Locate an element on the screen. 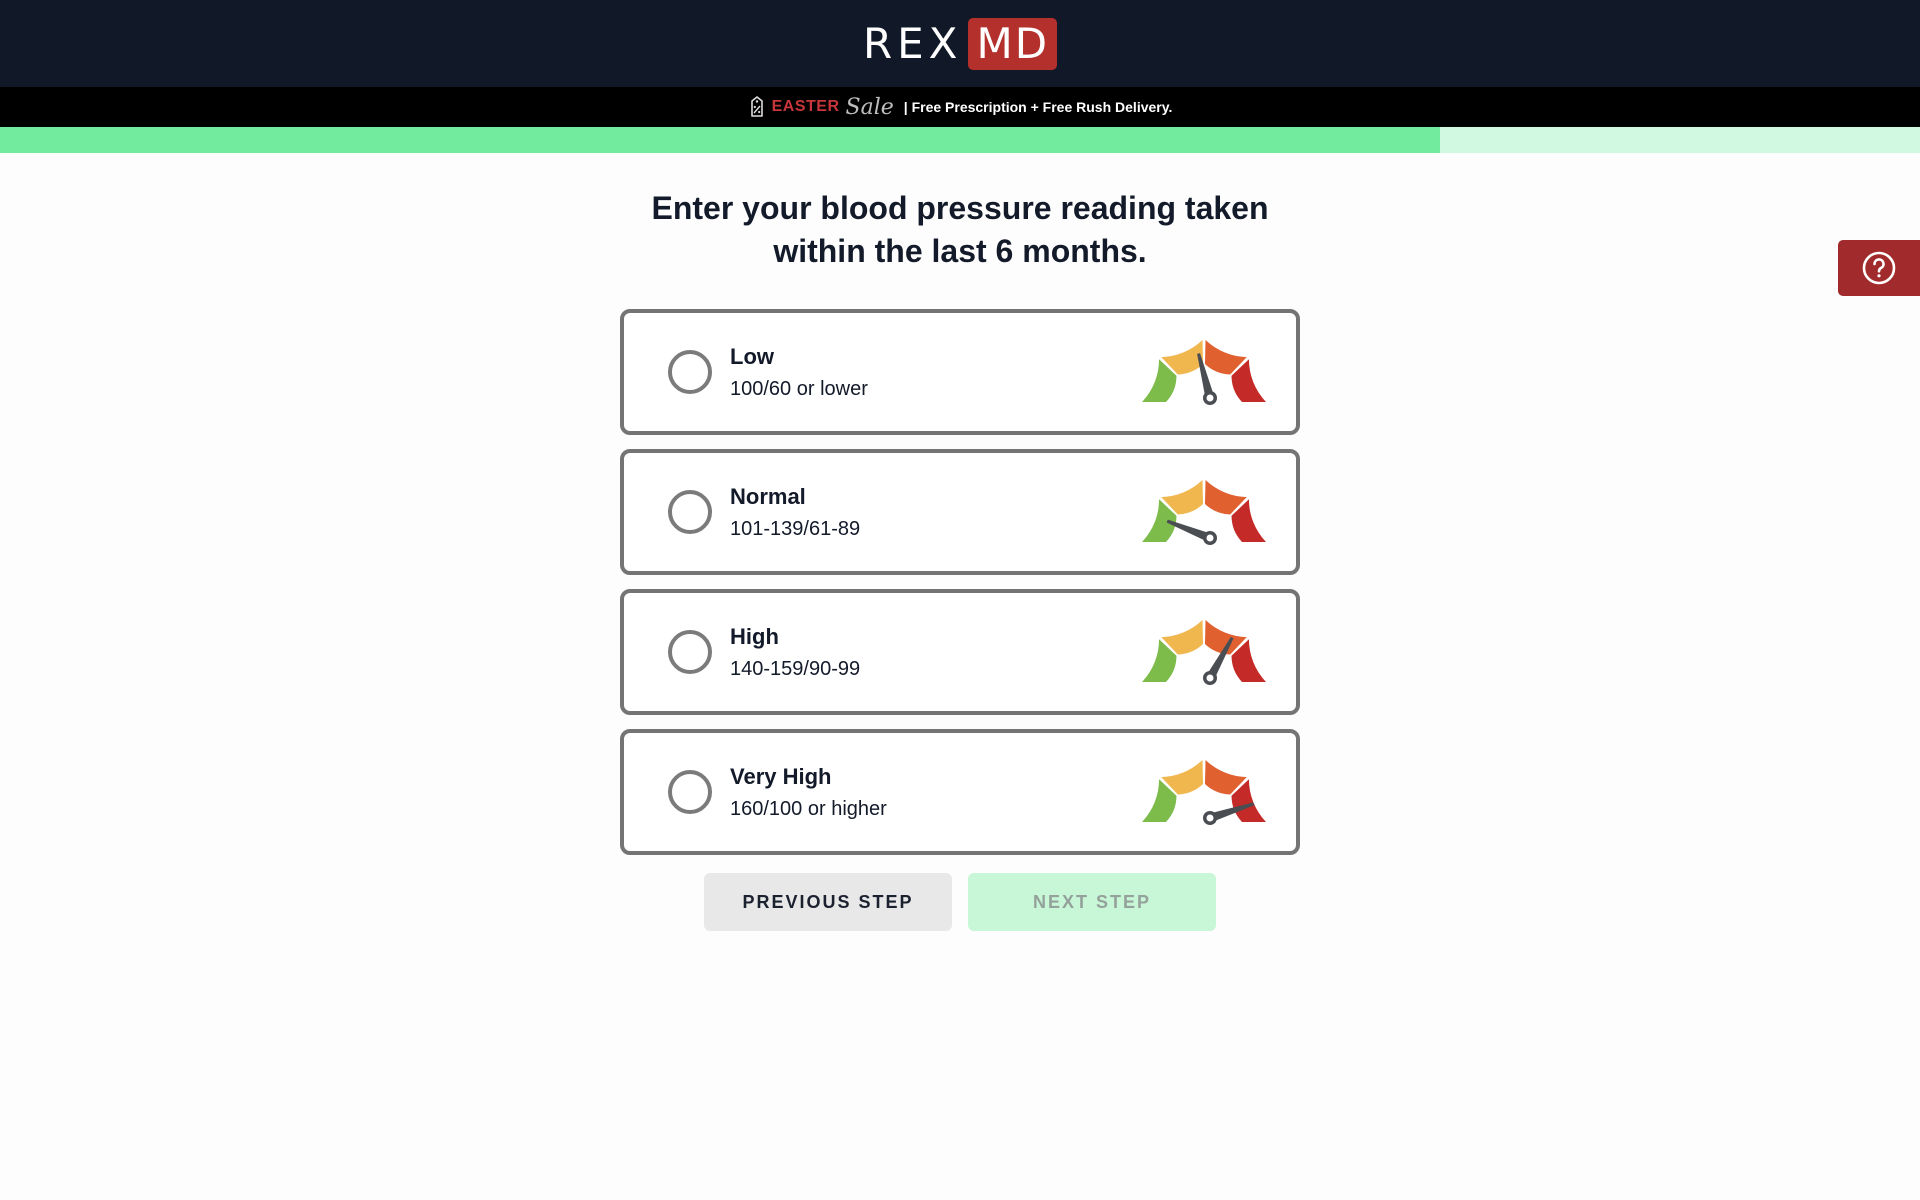 The height and width of the screenshot is (1200, 1920). option-normal: Normal 101-139/61-89 is located at coordinates (960, 512).